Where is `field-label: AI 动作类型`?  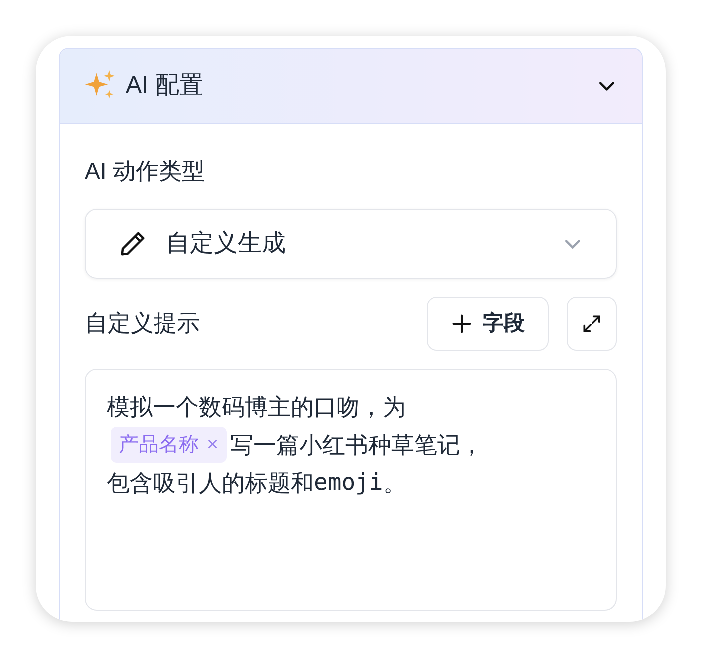
field-label: AI 动作类型 is located at coordinates (145, 171).